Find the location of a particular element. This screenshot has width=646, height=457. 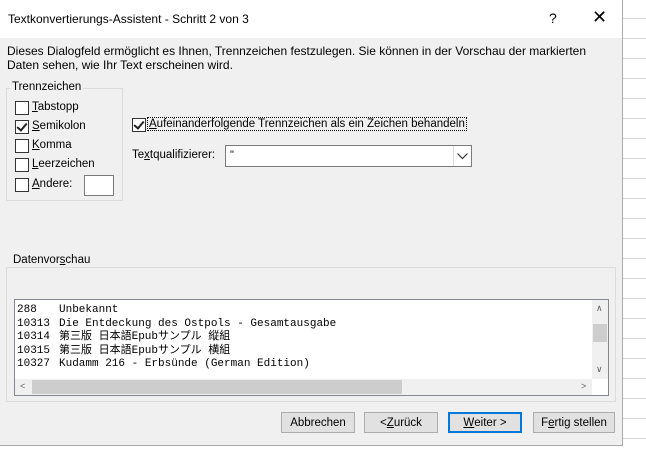

comma-checkbox is located at coordinates (22, 146).